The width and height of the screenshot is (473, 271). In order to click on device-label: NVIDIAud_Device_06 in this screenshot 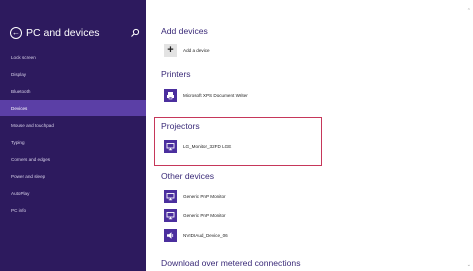, I will do `click(205, 235)`.